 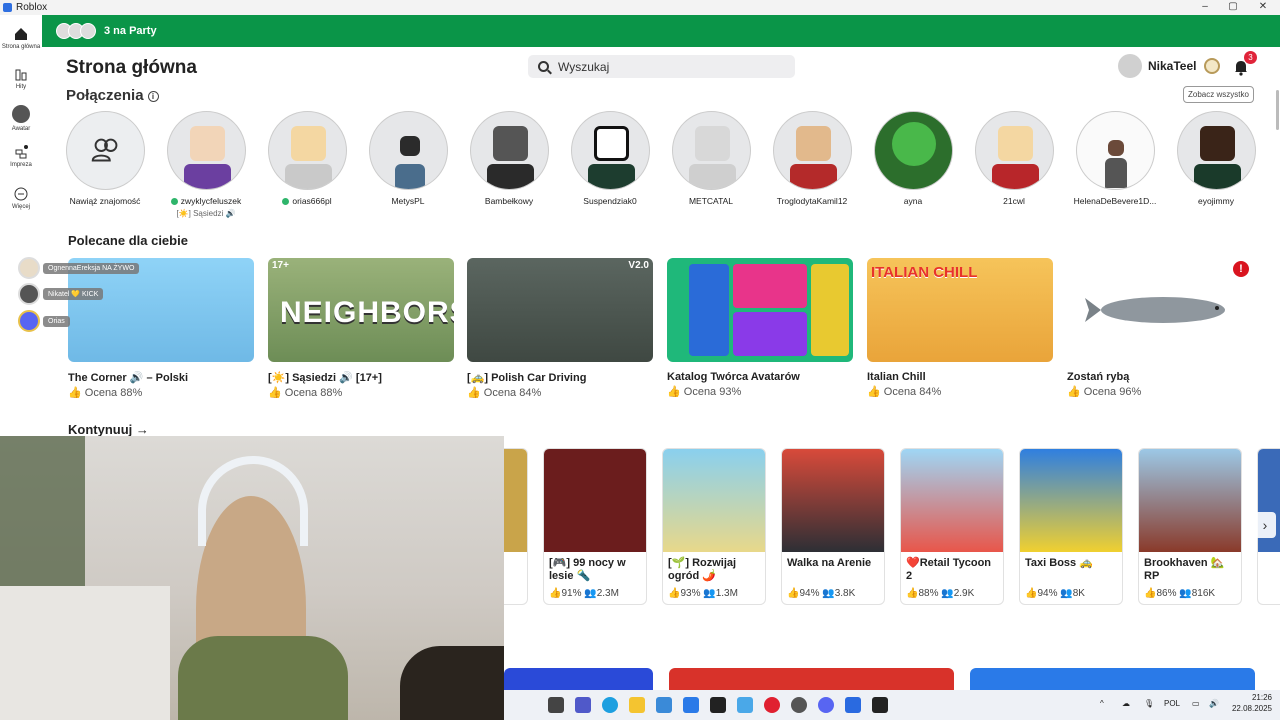 What do you see at coordinates (105, 158) in the screenshot?
I see `add-friend-button: Nawiąż znajomość` at bounding box center [105, 158].